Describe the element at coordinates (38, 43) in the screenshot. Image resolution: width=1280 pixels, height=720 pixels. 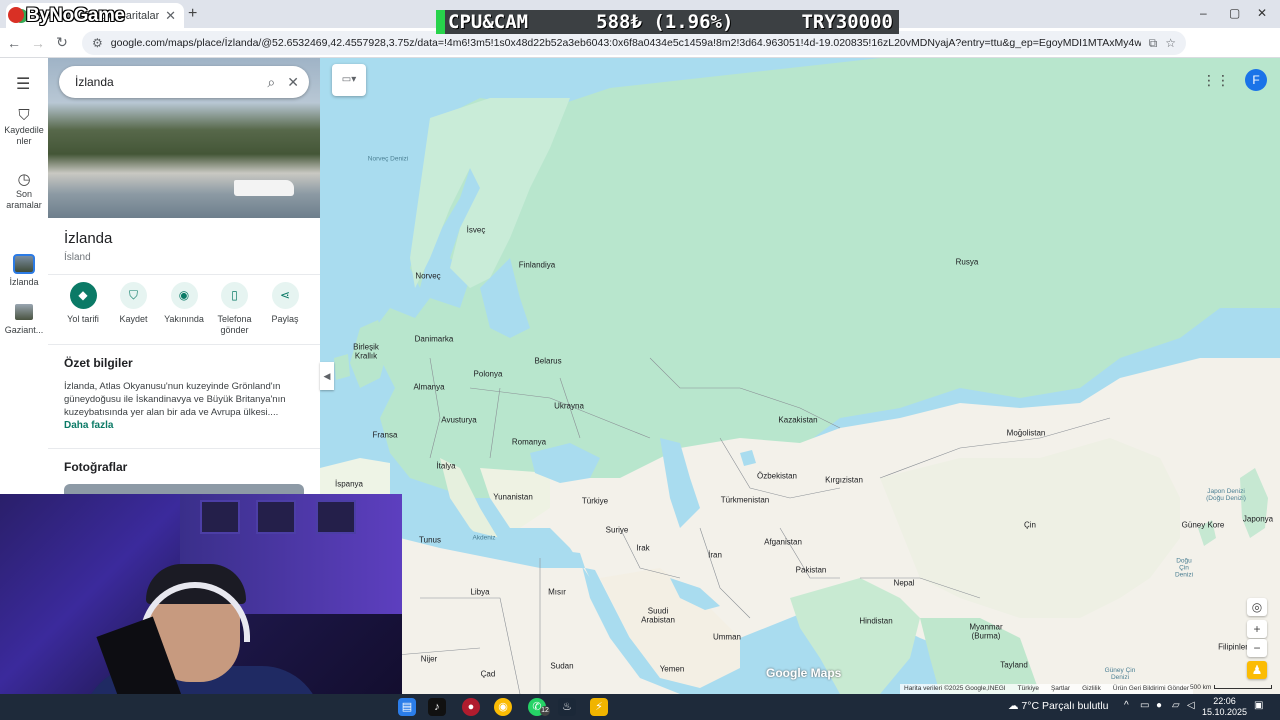
I see `forward-icon: →` at that location.